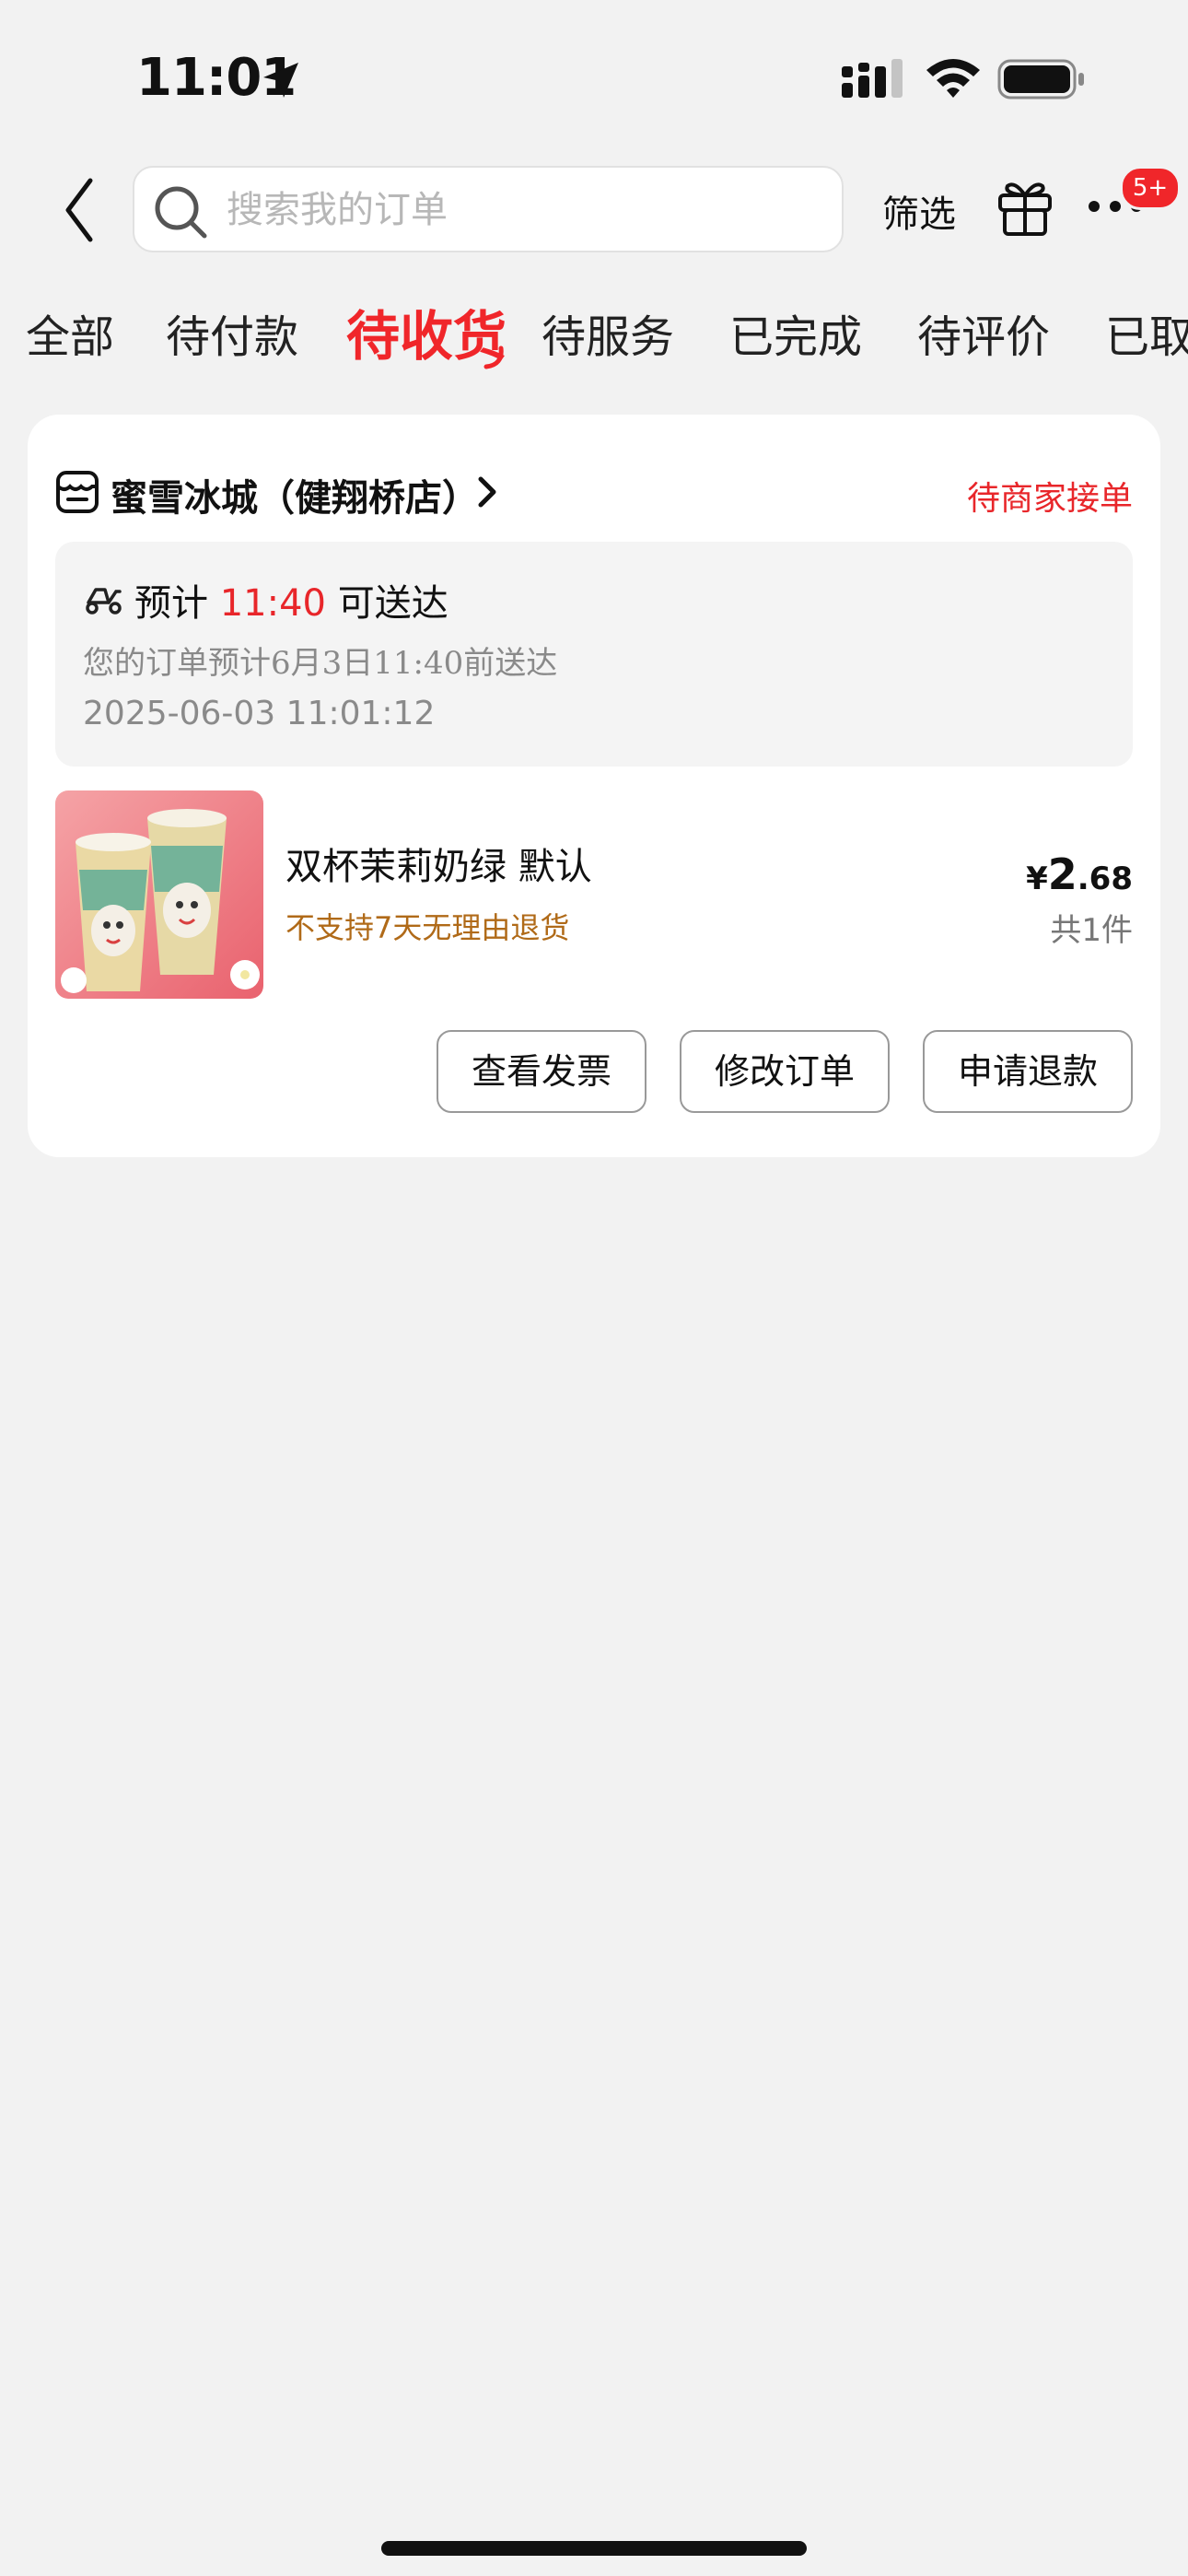  I want to click on back-button, so click(78, 210).